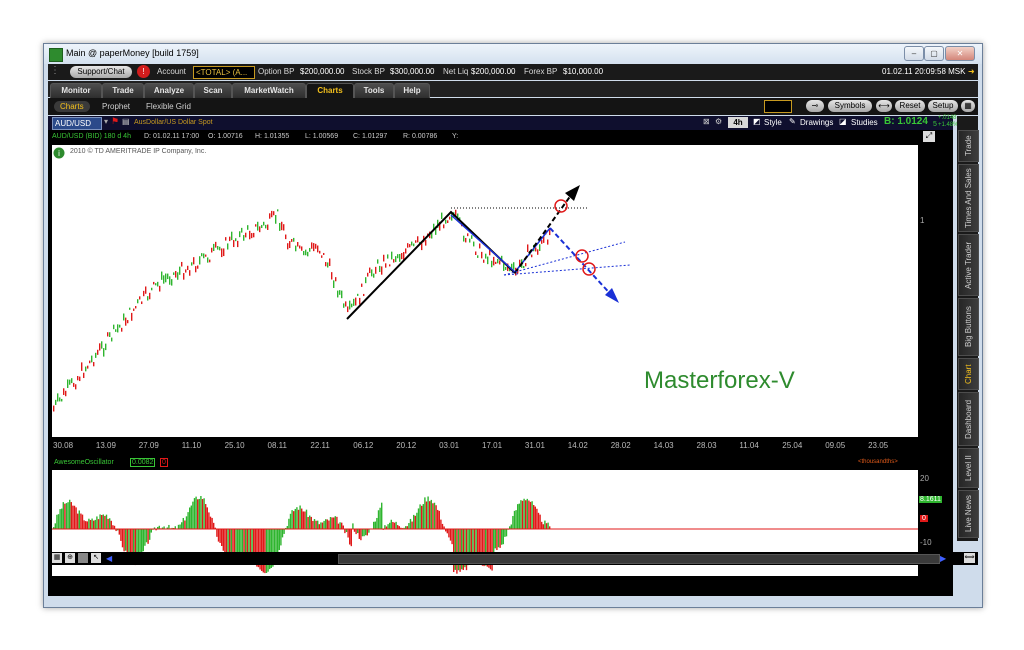 The width and height of the screenshot is (1024, 650). I want to click on ohlc-low: L: 1.00569, so click(322, 136).